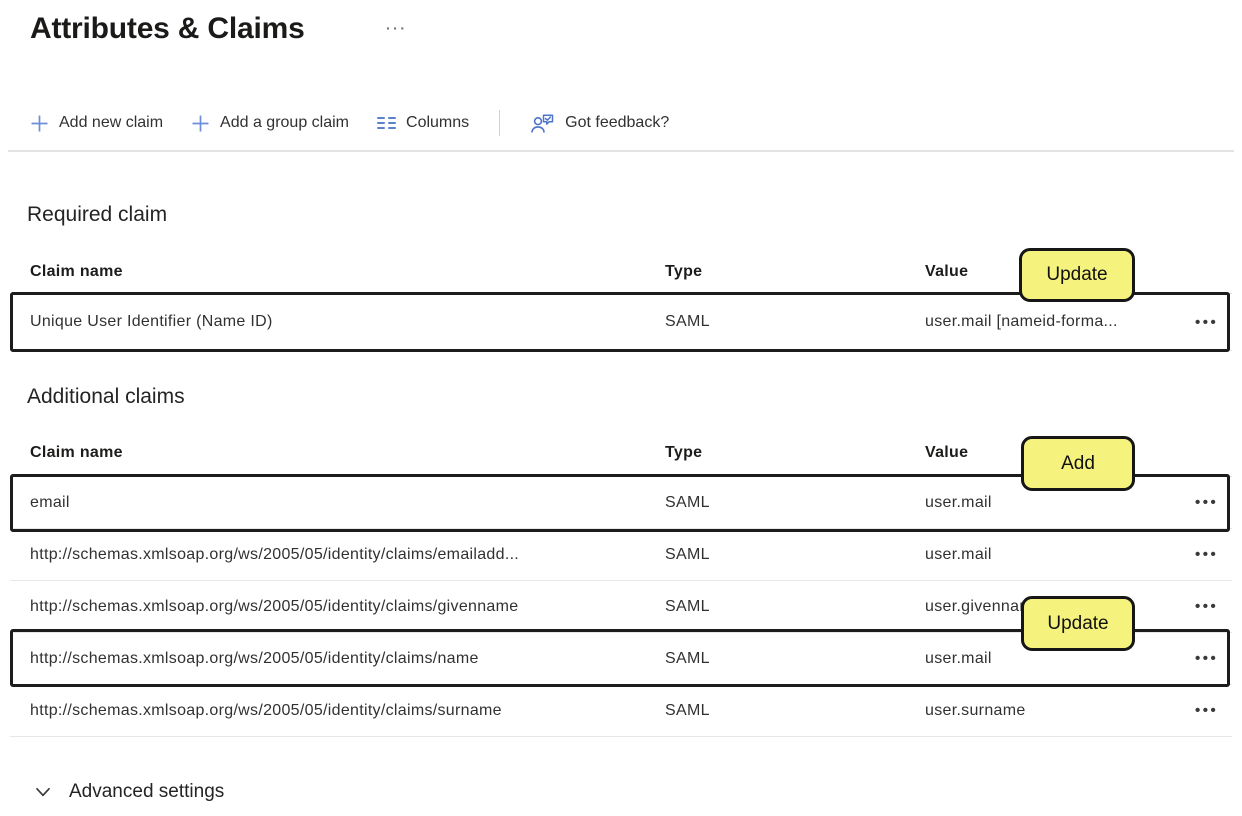 Image resolution: width=1242 pixels, height=816 pixels. I want to click on more-ellipsis-icon: ···, so click(397, 28).